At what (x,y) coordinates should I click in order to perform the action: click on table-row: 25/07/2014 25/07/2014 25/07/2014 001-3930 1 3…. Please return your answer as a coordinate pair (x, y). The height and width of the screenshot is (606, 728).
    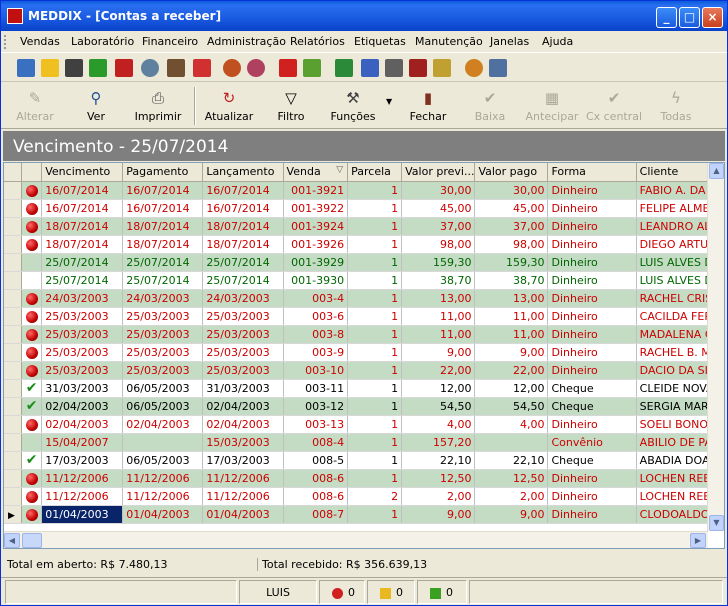
    Looking at the image, I should click on (364, 280).